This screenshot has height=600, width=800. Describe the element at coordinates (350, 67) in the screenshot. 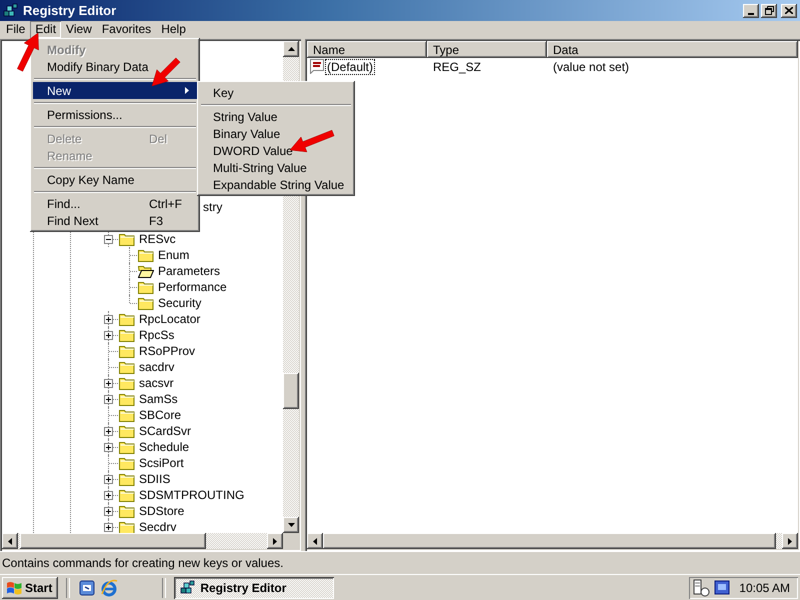

I see `value-name: (Default)` at that location.